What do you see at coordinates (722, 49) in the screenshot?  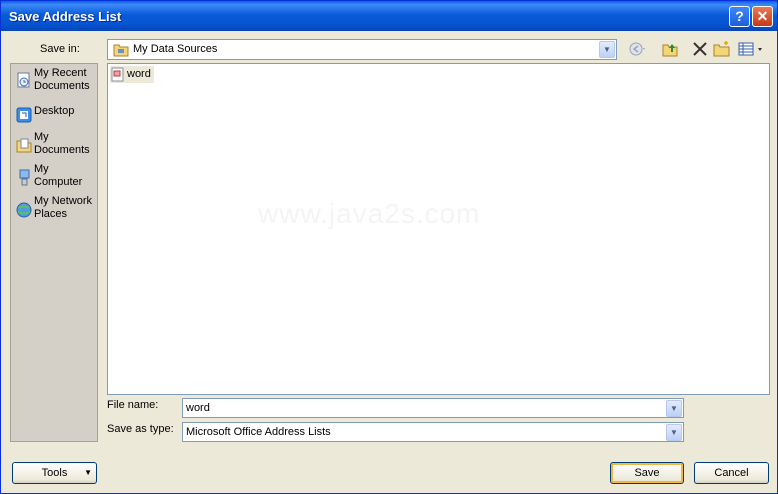 I see `new-folder-icon` at bounding box center [722, 49].